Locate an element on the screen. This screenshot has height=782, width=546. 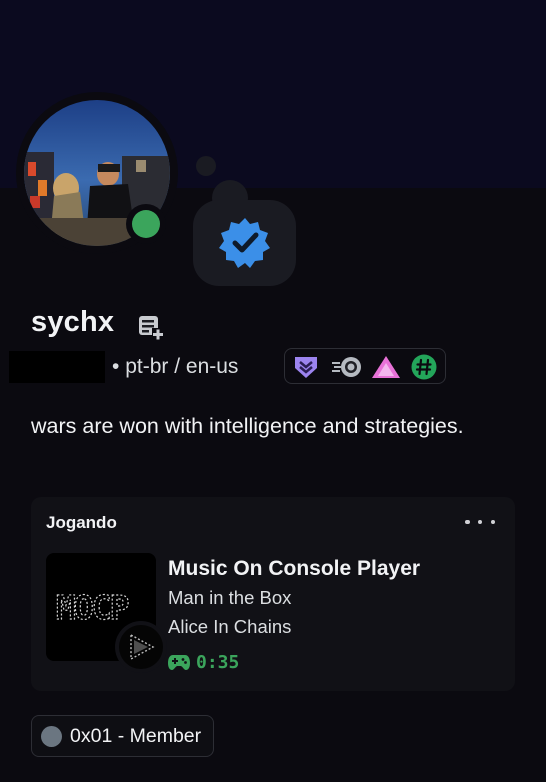
online-status-indicator is located at coordinates (146, 224).